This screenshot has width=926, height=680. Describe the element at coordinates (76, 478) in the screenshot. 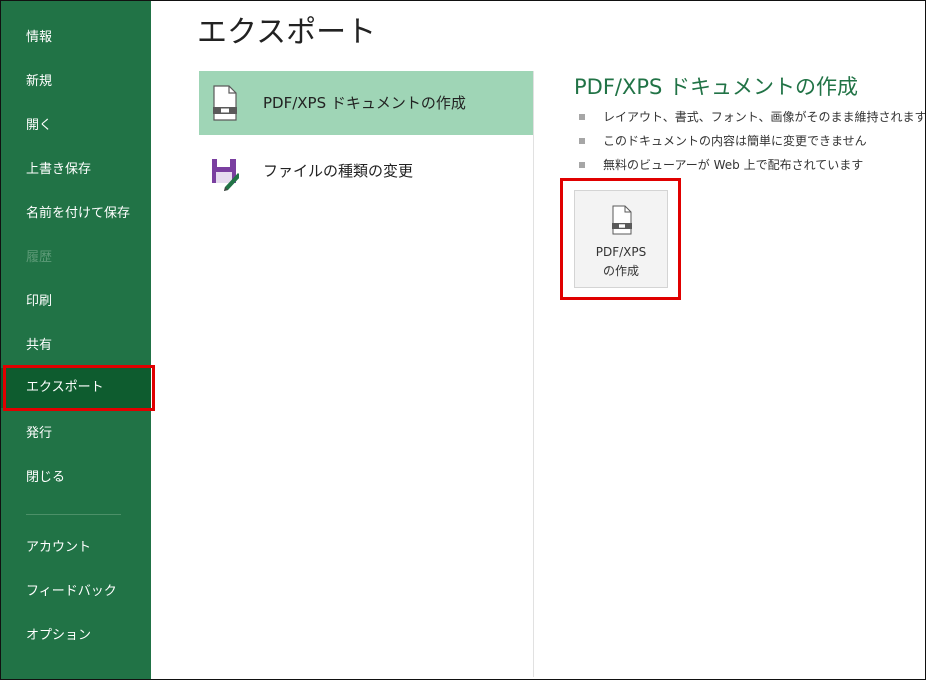

I see `sidebar-item-close: 閉じる` at that location.